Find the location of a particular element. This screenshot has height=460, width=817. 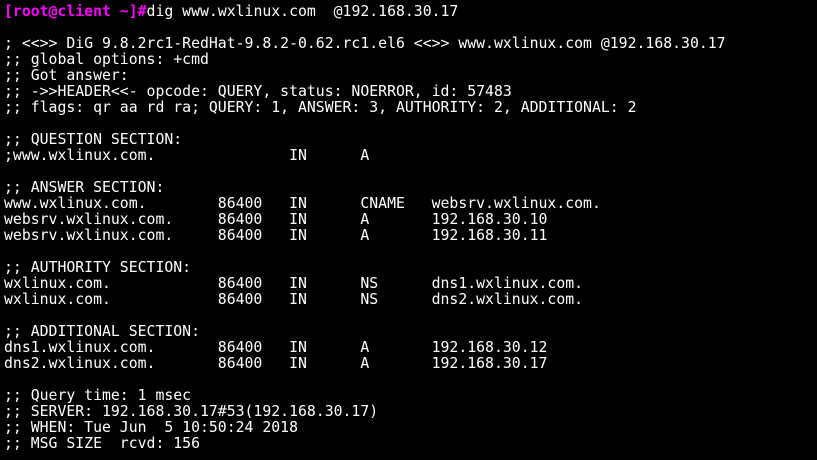

output-line: ;; QUESTION SECTION: is located at coordinates (93, 140).